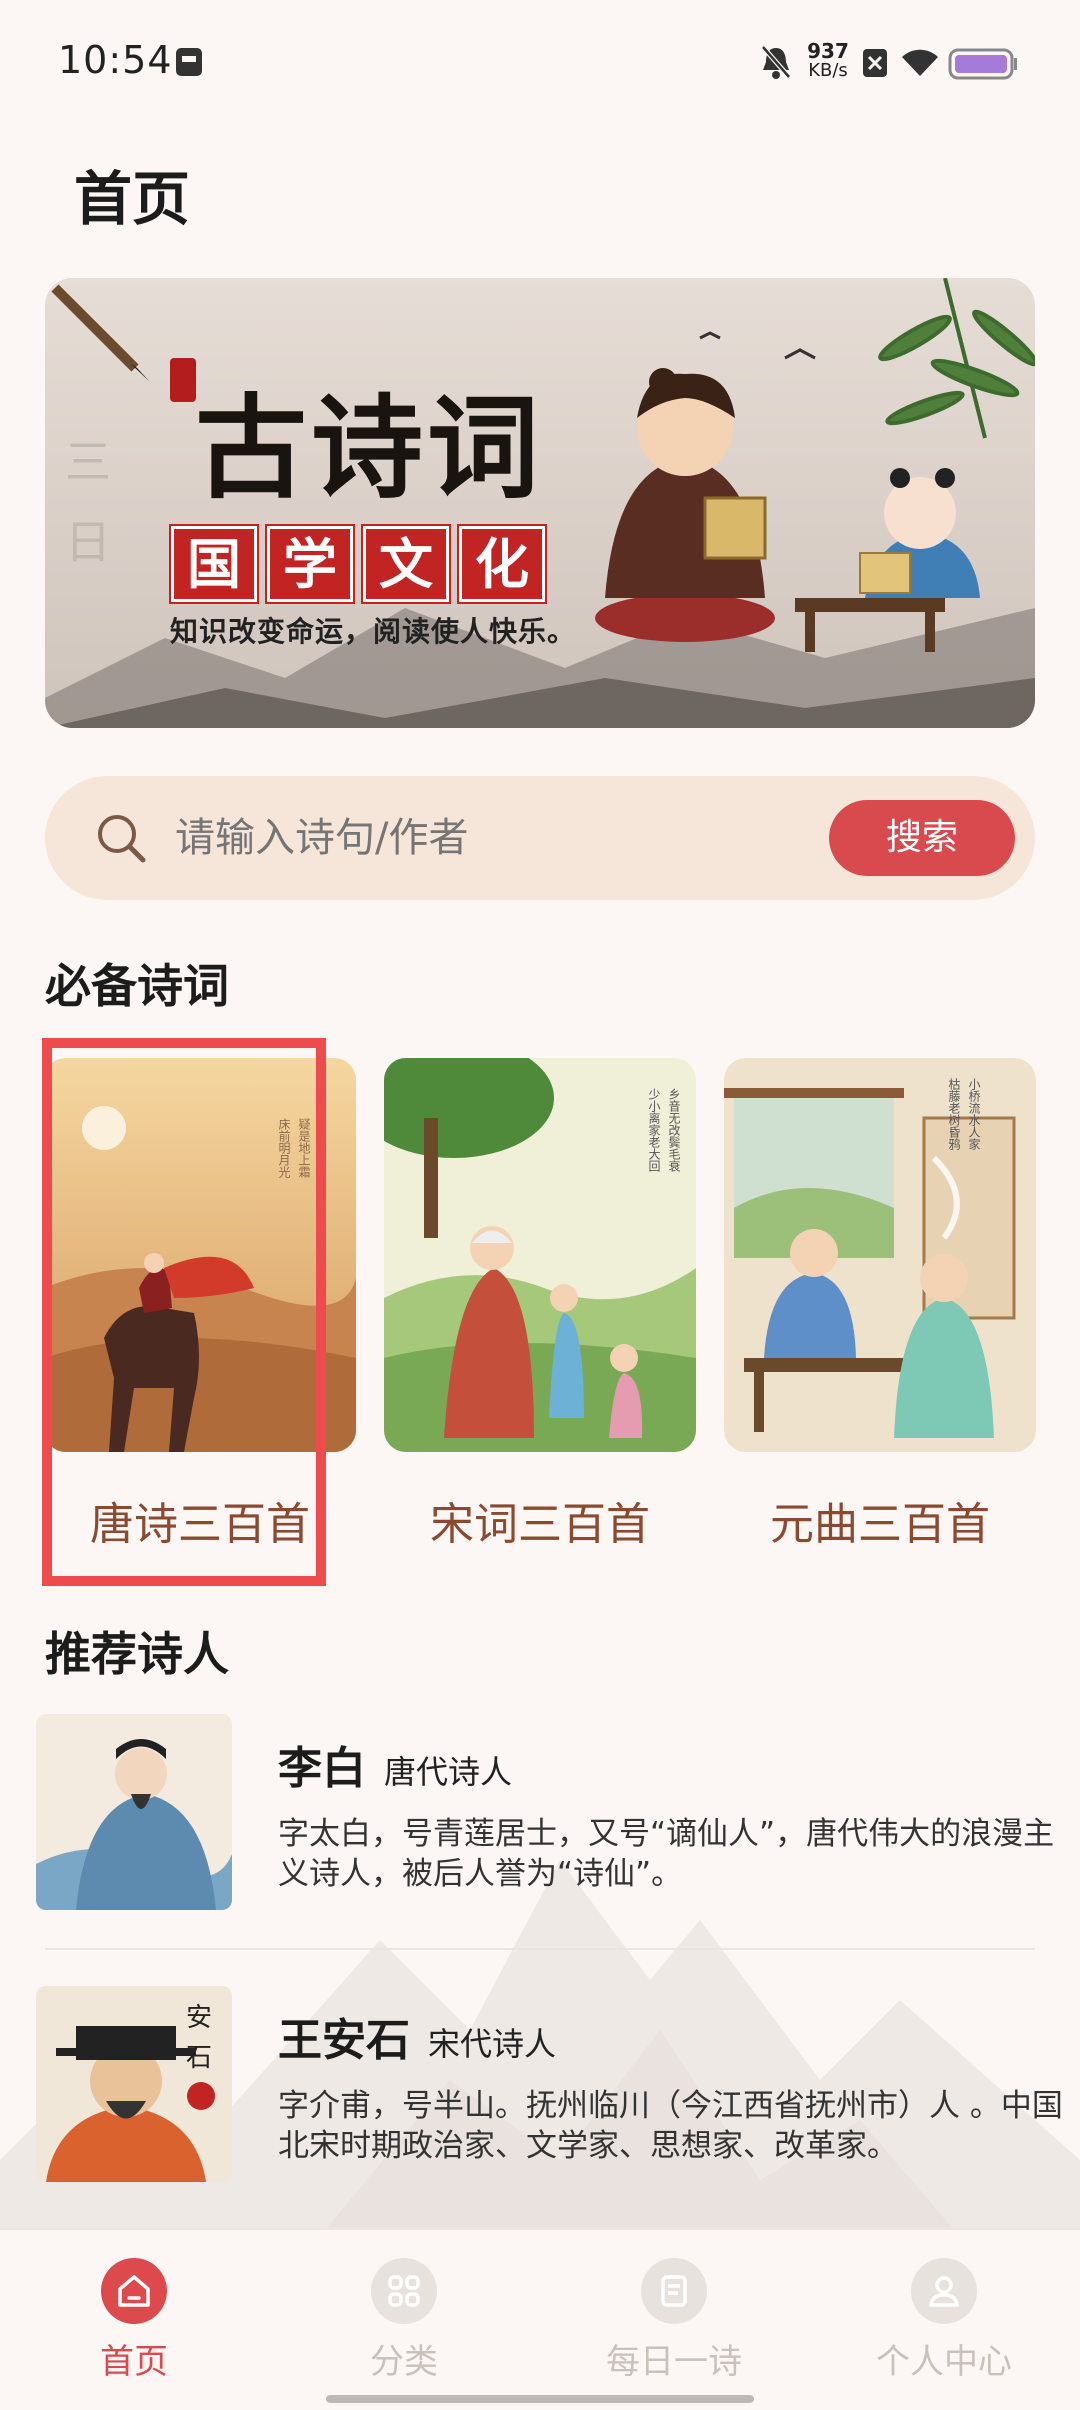  I want to click on storage-icon, so click(189, 62).